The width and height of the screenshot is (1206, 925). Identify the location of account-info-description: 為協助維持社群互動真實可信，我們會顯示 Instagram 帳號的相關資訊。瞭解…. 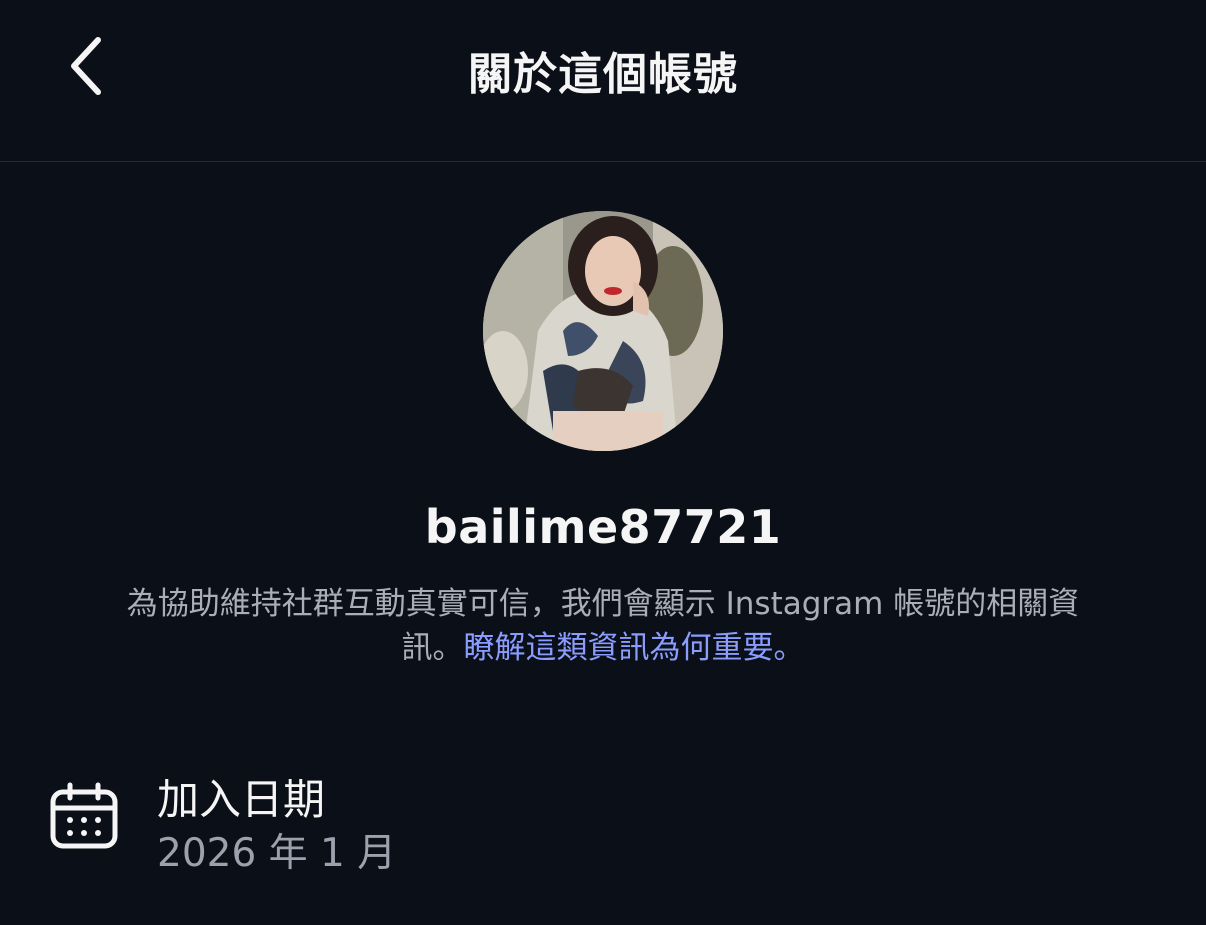
(603, 626).